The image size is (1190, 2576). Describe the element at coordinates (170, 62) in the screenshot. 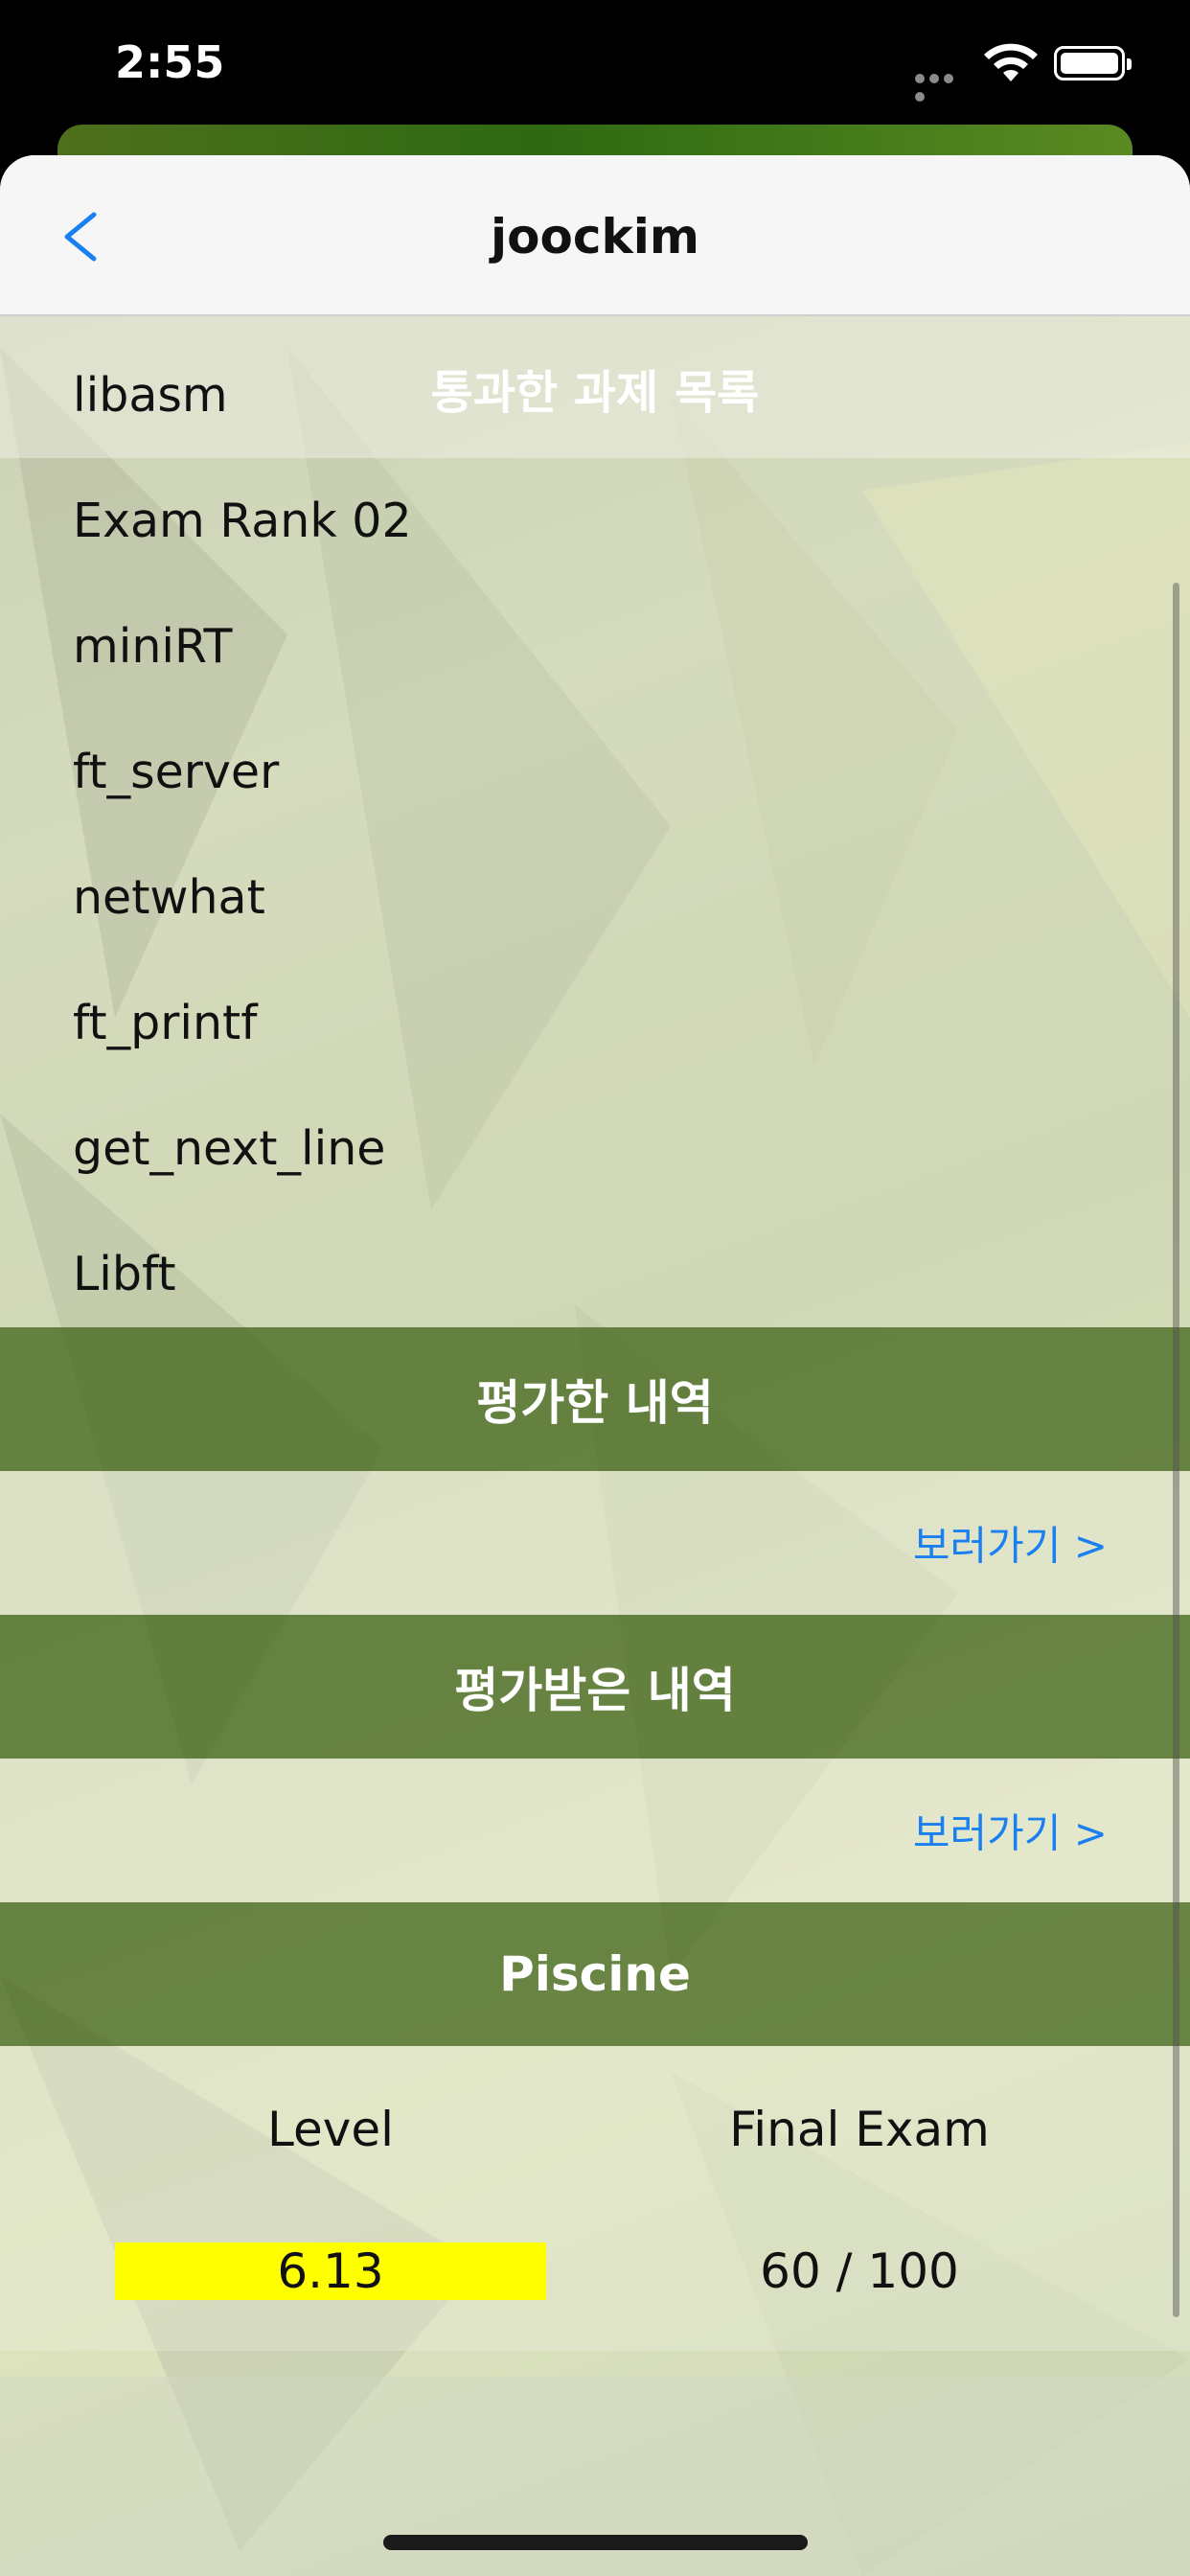

I see `status-time: 2:55` at that location.